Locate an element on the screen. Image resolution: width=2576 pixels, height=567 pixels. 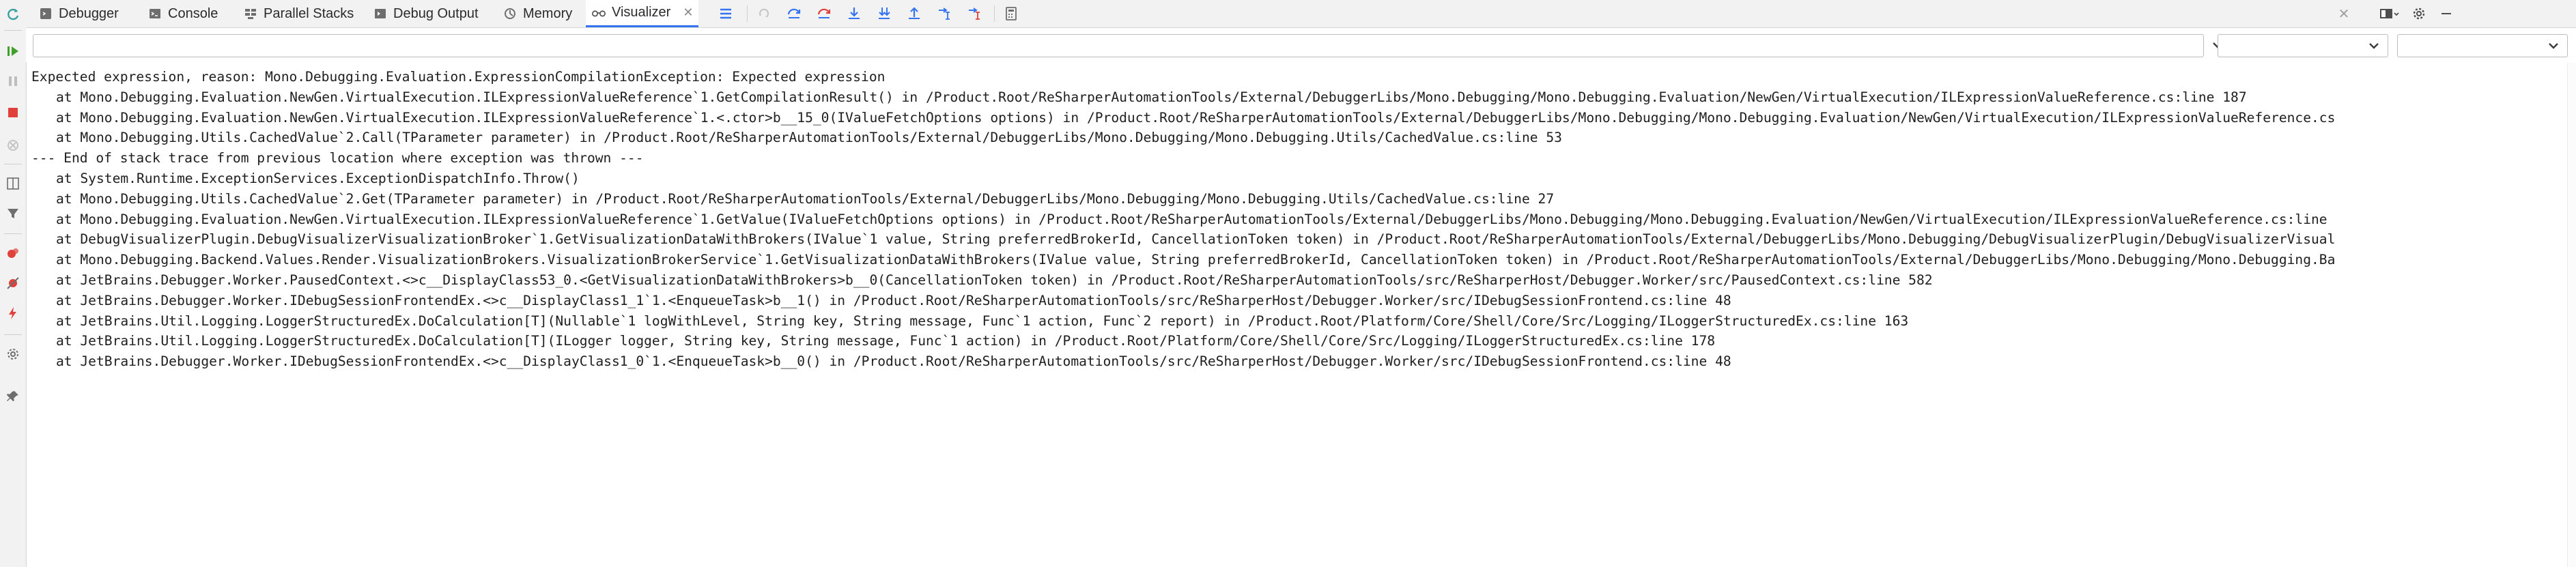
layout-icon is located at coordinates (13, 183).